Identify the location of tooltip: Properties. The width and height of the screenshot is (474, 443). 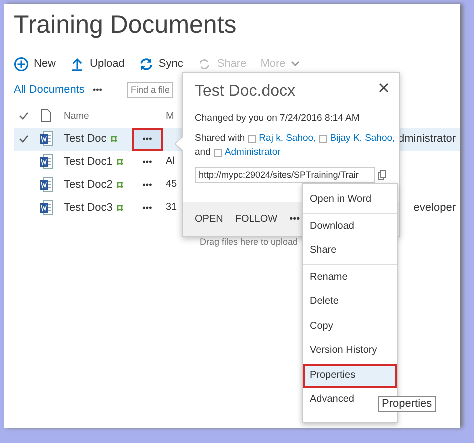
(407, 404).